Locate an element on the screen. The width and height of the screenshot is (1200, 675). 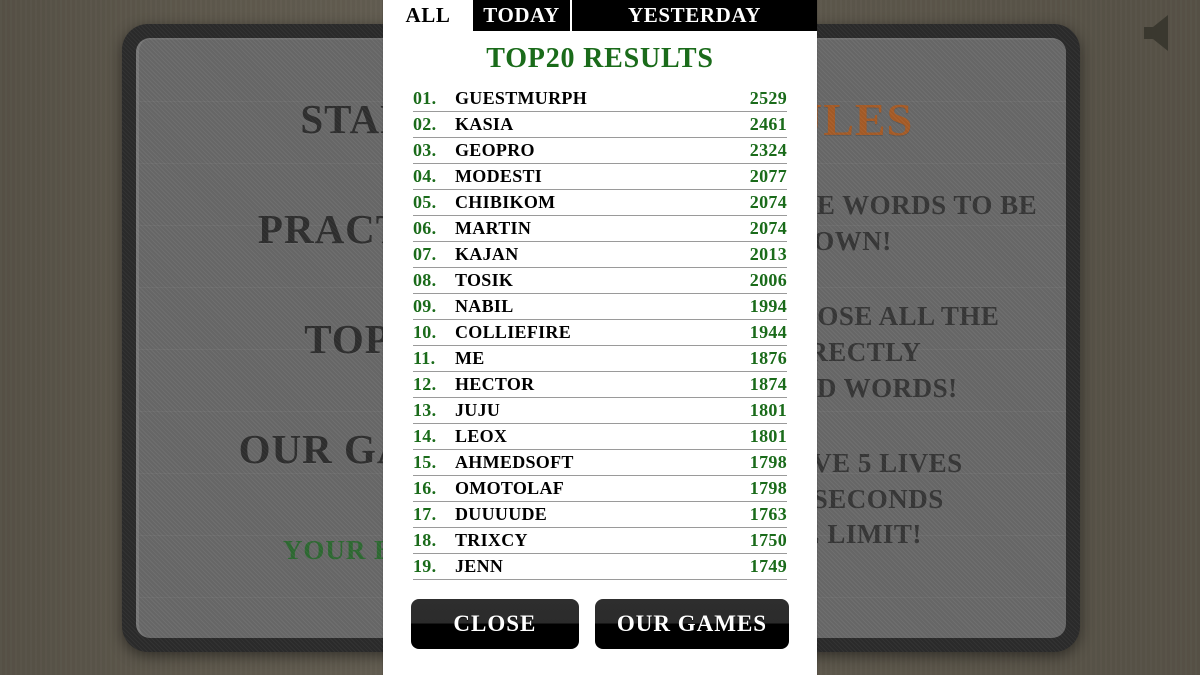
row-name: GEOPRO is located at coordinates (495, 150).